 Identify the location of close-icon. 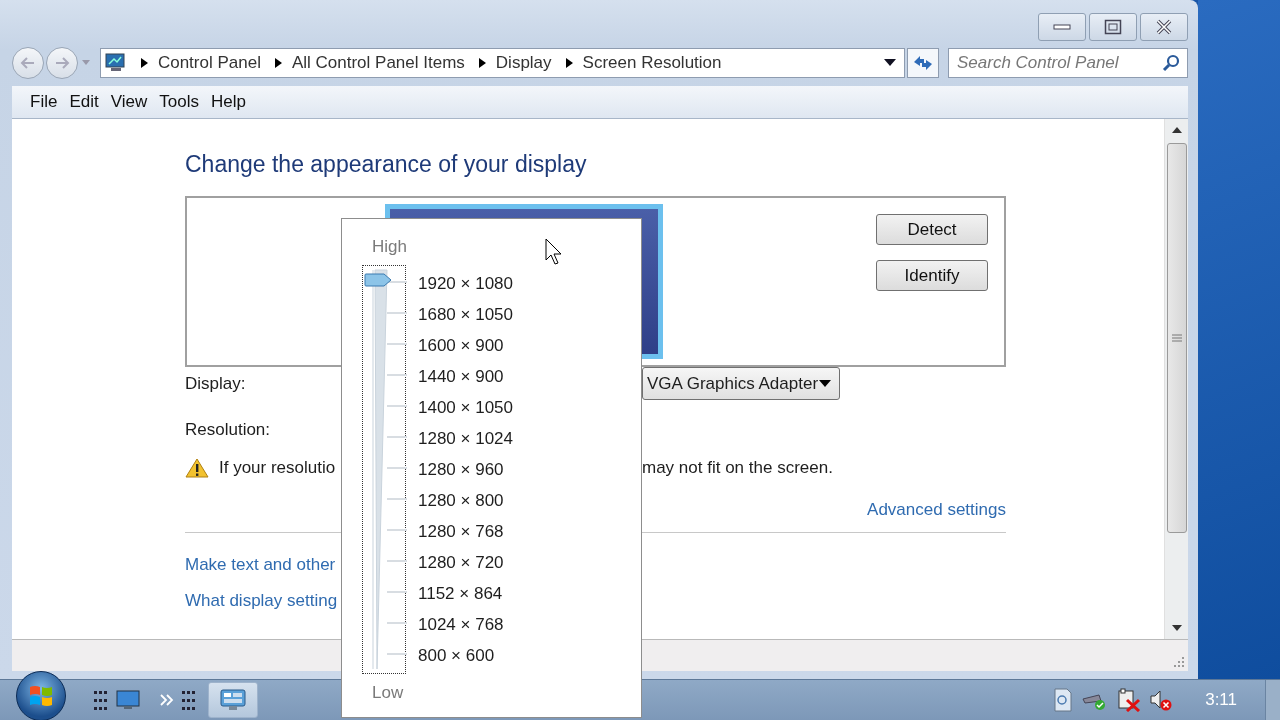
(1164, 27).